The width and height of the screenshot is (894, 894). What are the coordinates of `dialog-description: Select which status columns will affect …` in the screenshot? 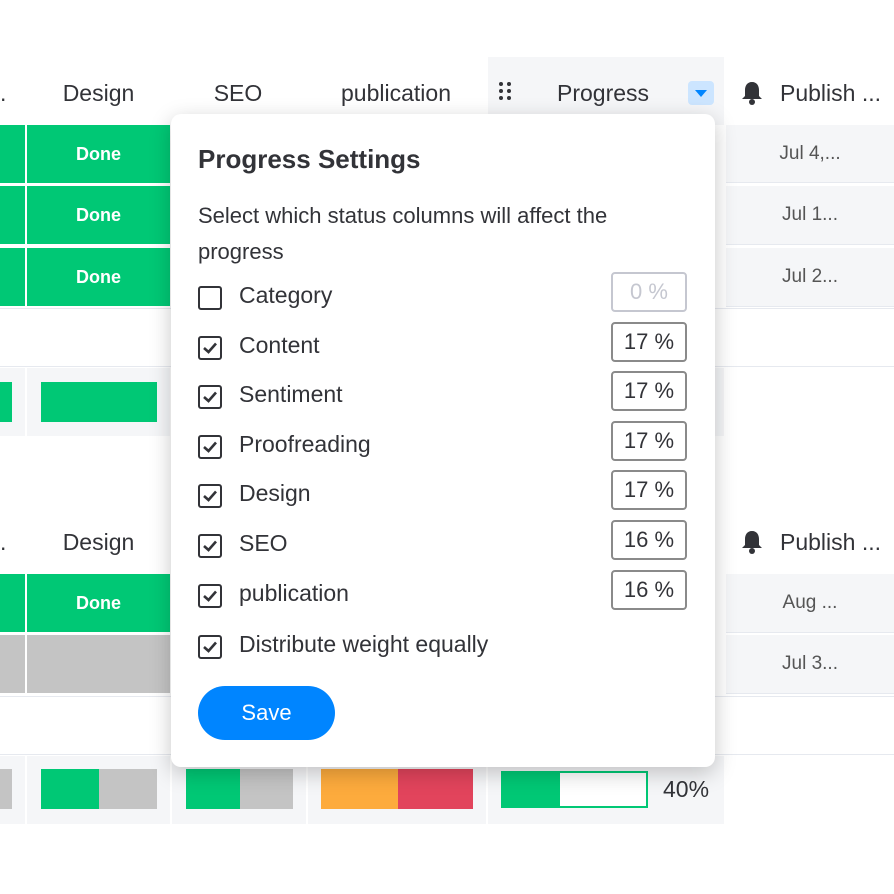 It's located at (403, 233).